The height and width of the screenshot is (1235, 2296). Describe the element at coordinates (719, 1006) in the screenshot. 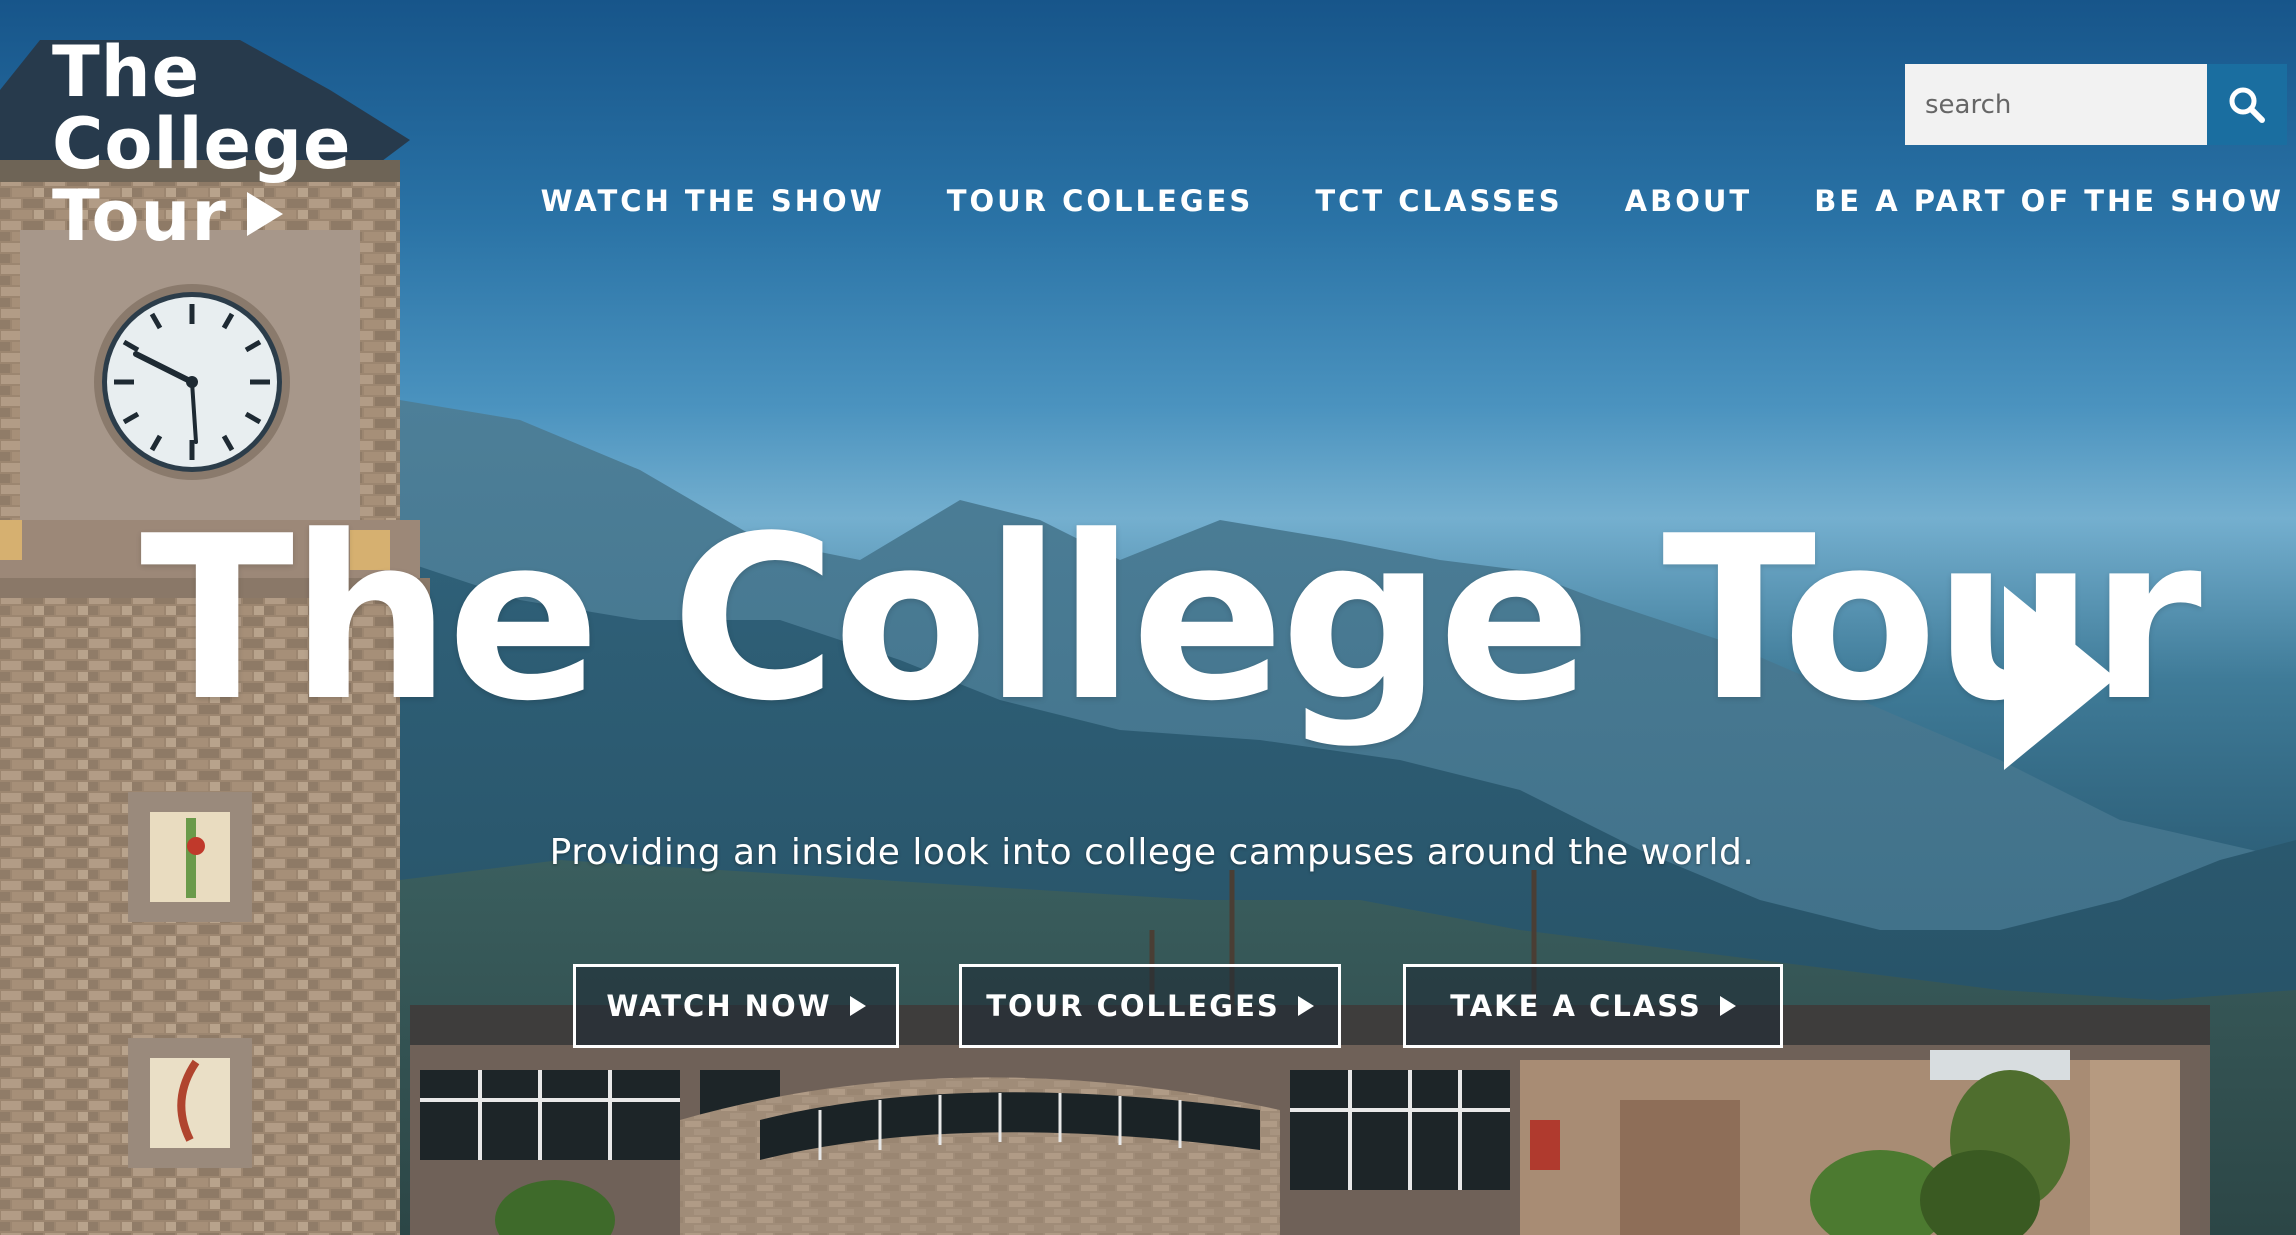

I see `watch-now-label: WATCH NOW` at that location.